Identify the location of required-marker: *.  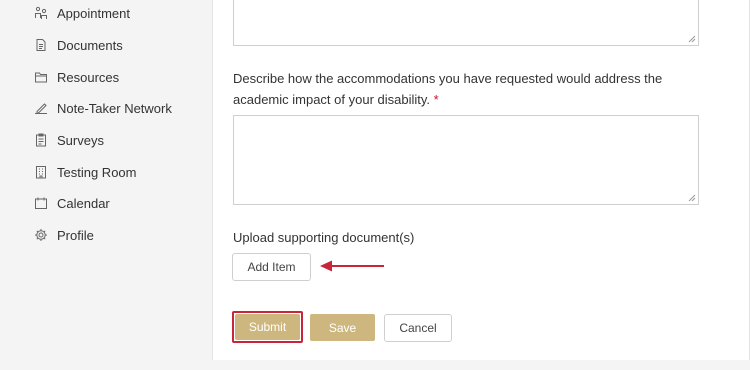
(436, 99).